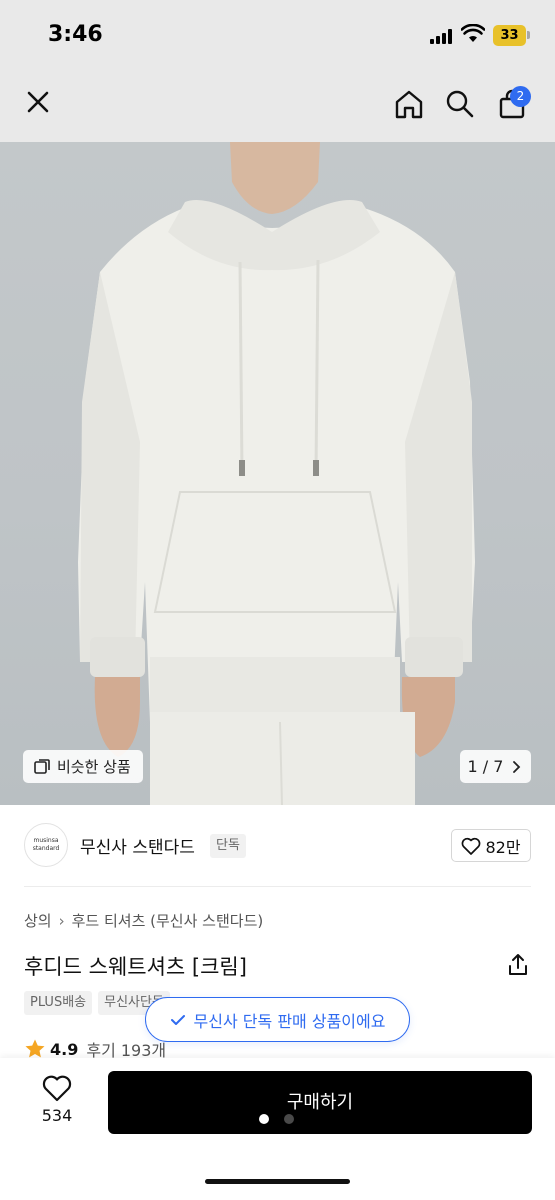 This screenshot has height=1200, width=555. Describe the element at coordinates (228, 846) in the screenshot. I see `exclusive-badge: 단독` at that location.